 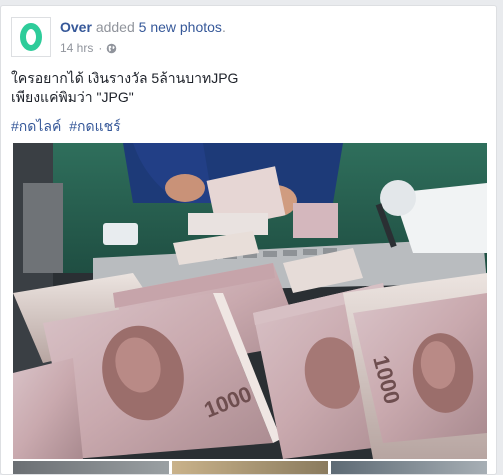 What do you see at coordinates (76, 48) in the screenshot?
I see `post-timestamp: 14 hrs` at bounding box center [76, 48].